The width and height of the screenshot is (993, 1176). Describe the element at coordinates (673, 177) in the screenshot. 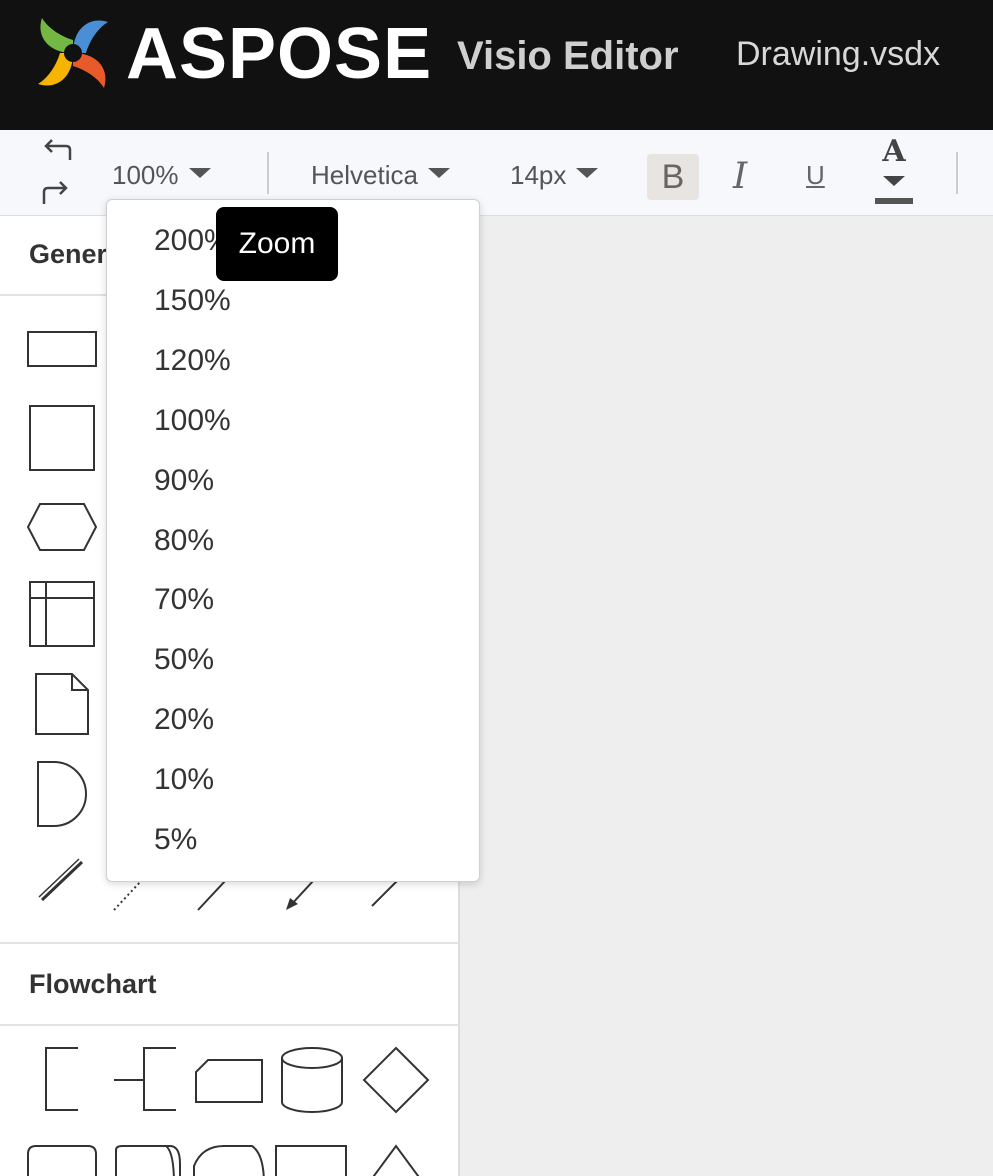

I see `bold-button: B` at that location.